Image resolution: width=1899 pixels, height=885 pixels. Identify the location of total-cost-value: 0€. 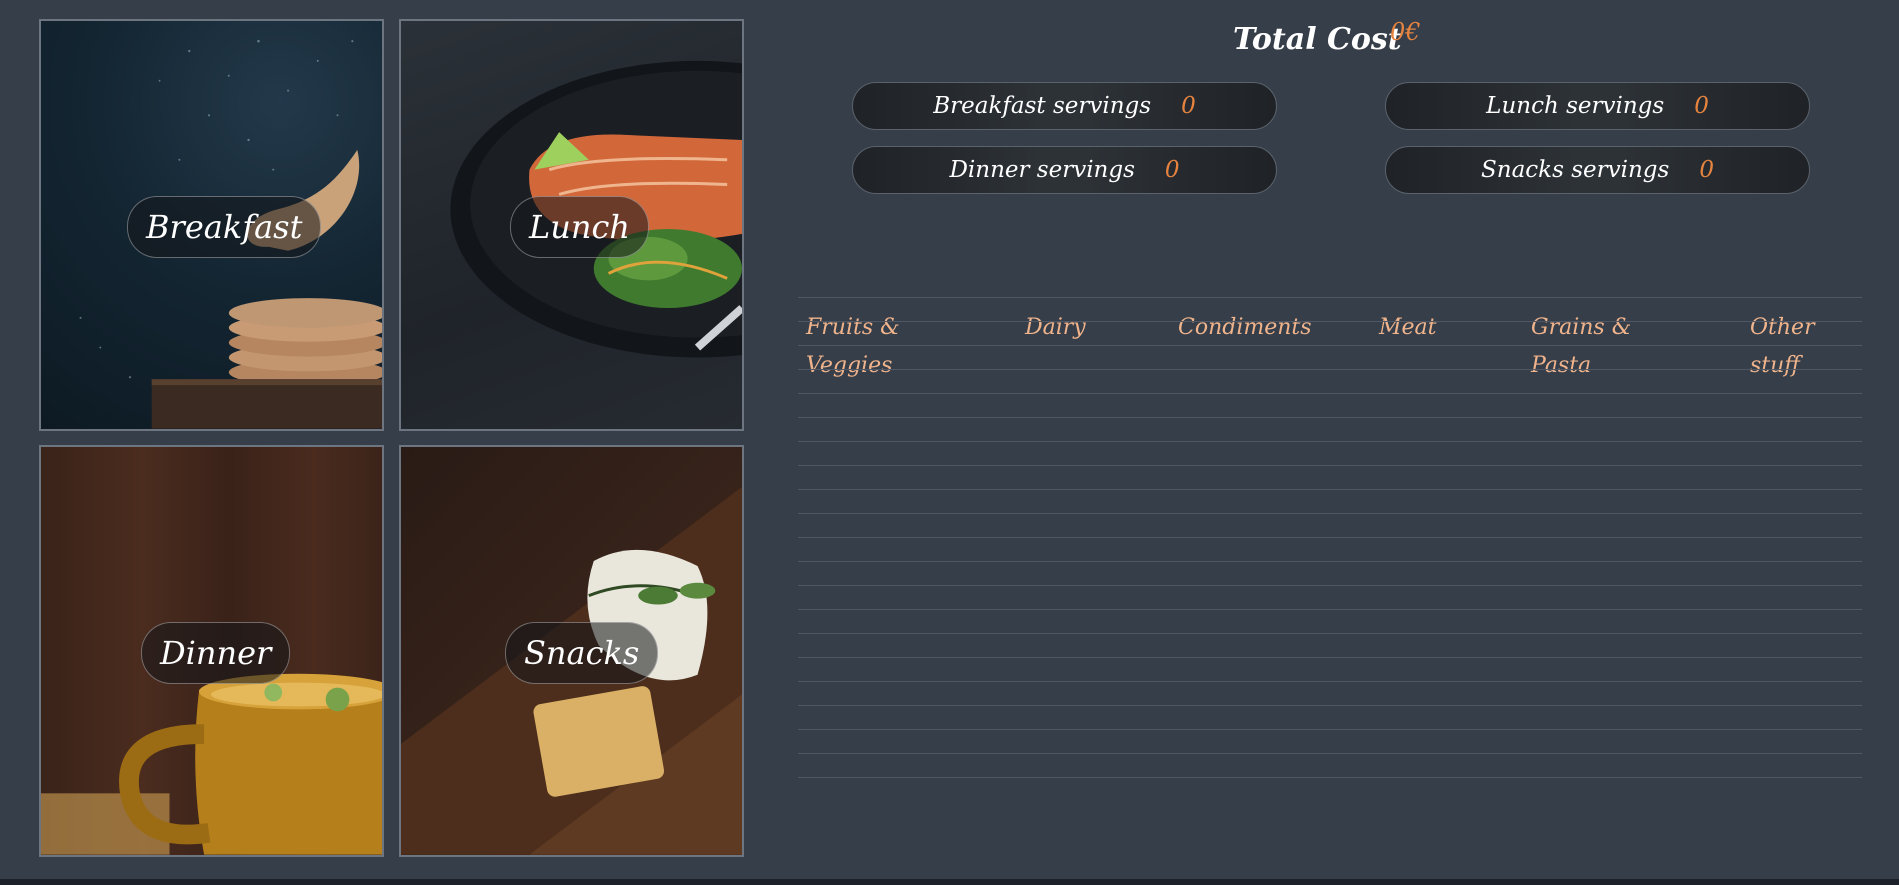
(1405, 32).